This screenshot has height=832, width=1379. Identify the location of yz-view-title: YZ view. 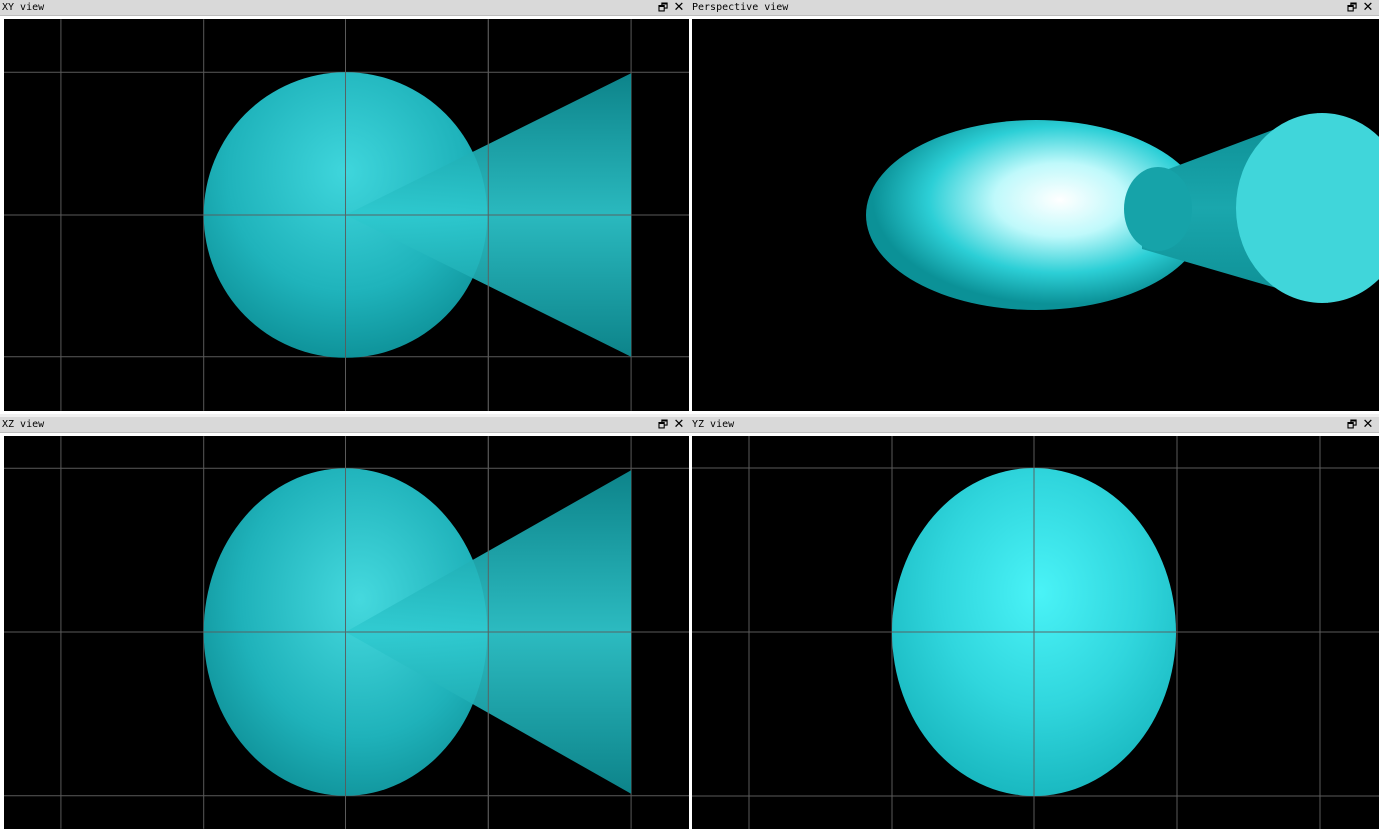
(713, 424).